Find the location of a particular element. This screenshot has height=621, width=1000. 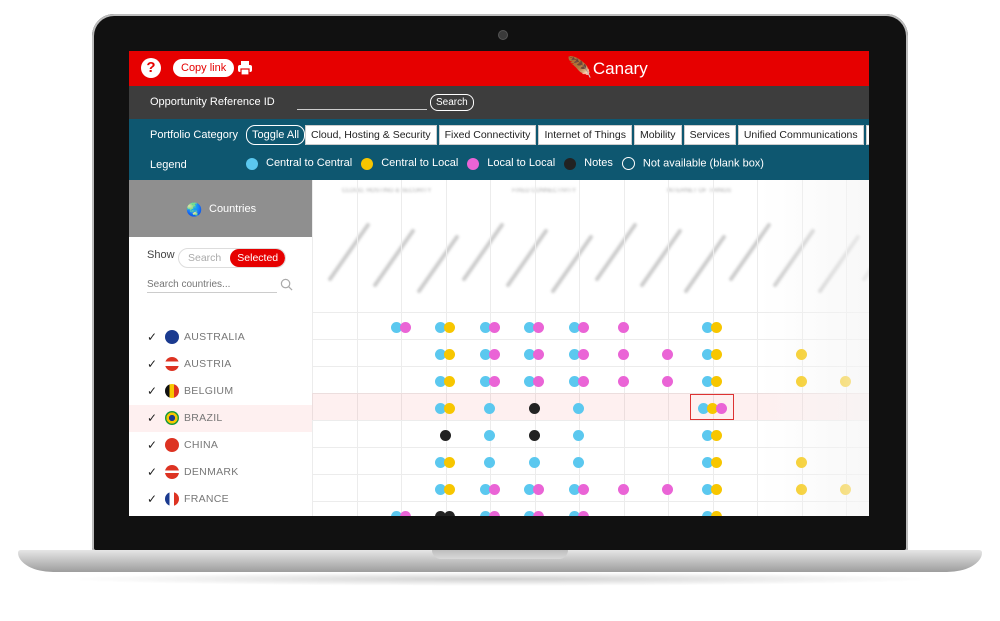

category-tab: Cloud, Hosting & Security is located at coordinates (371, 135).